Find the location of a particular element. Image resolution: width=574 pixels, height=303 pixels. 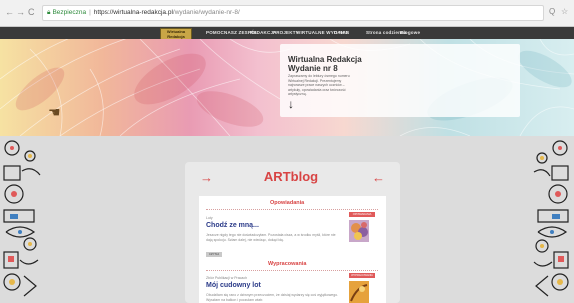

post-meta: Luty is located at coordinates (209, 218).